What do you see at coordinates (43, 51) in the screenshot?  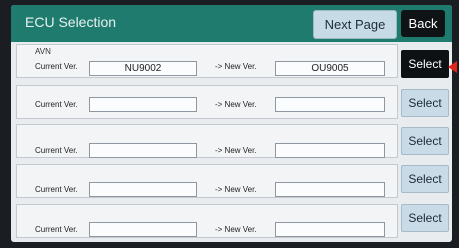 I see `ecu-name: AVN` at bounding box center [43, 51].